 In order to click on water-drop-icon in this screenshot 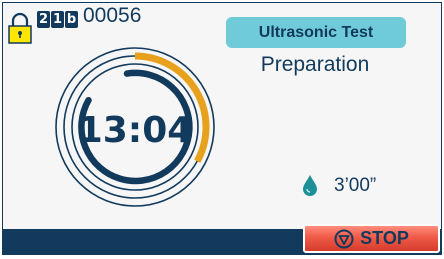, I will do `click(310, 185)`.